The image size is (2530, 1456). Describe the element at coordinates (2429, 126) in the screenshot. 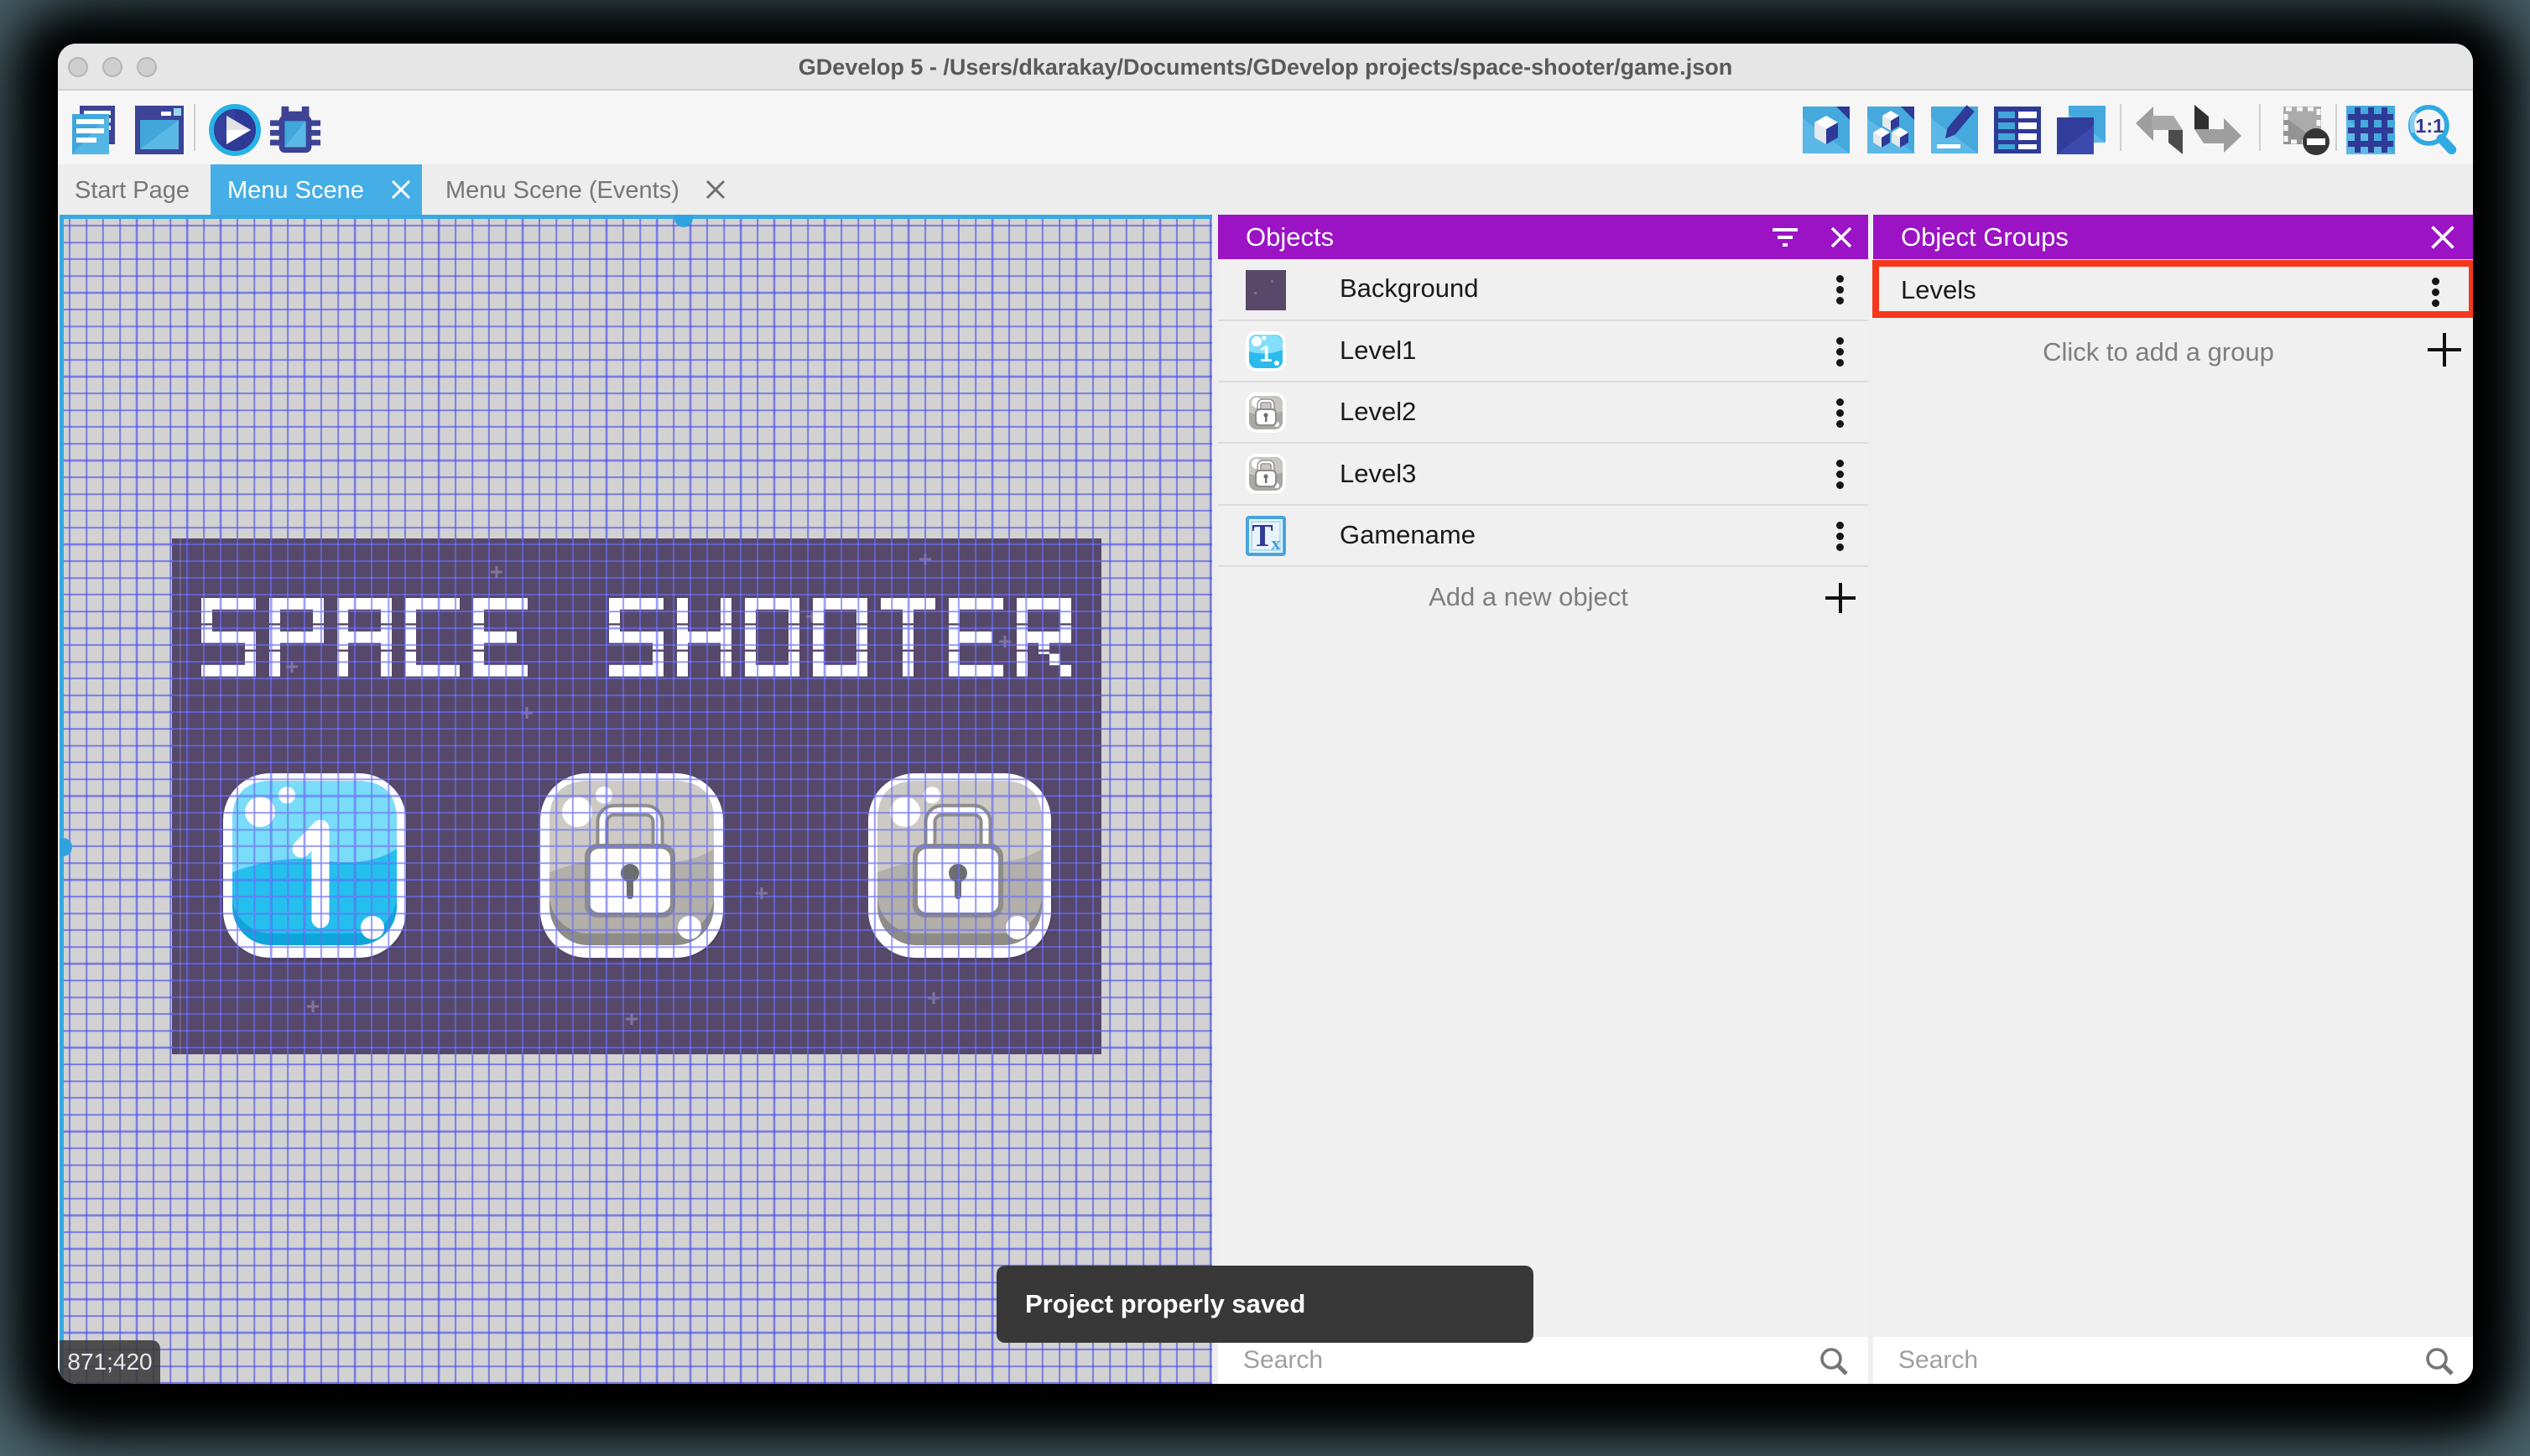

I see `svg-text: 1:1` at that location.